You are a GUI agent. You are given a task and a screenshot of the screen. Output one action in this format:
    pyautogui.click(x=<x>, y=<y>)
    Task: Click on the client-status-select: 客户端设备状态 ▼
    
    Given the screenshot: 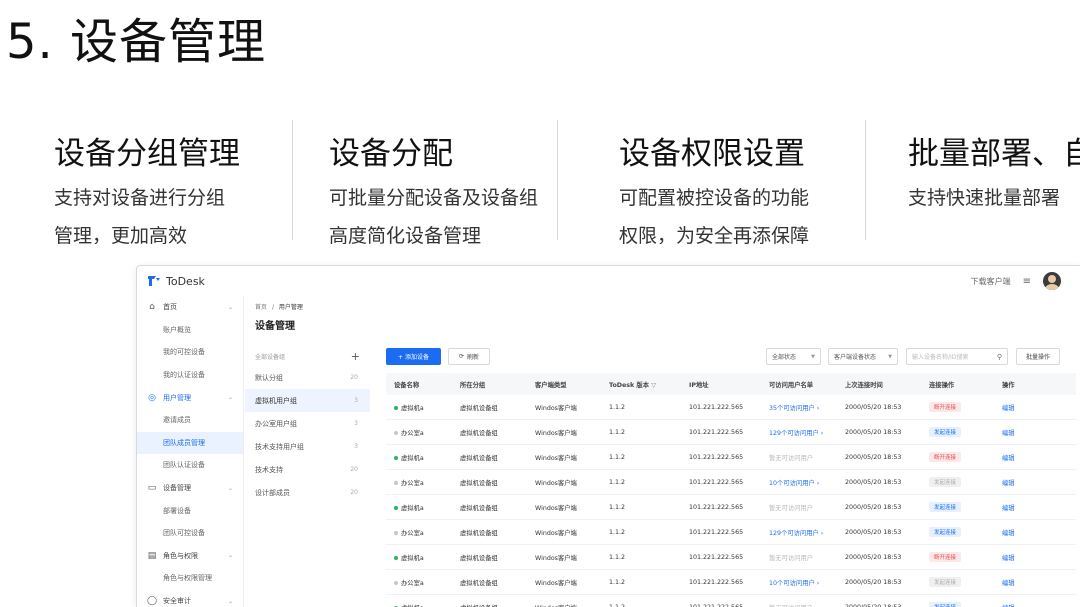 What is the action you would take?
    pyautogui.click(x=863, y=356)
    